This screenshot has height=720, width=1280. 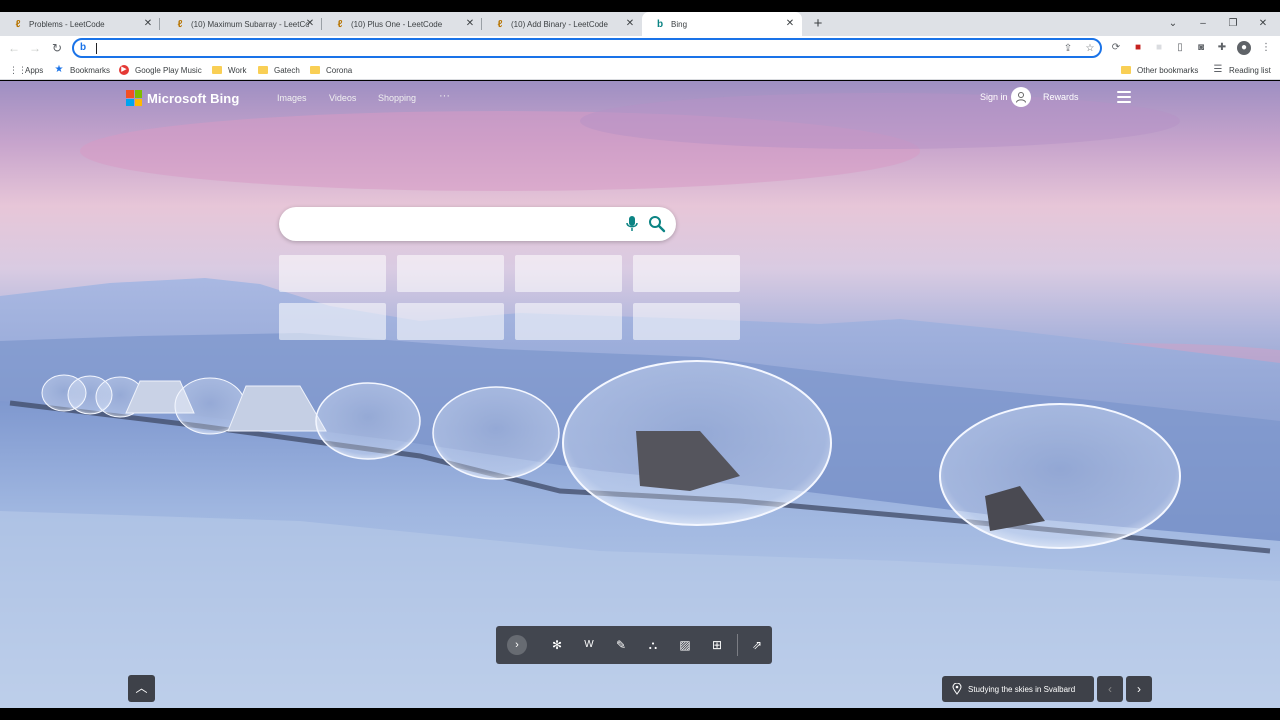 What do you see at coordinates (124, 70) in the screenshot?
I see `play-music-icon: ▶` at bounding box center [124, 70].